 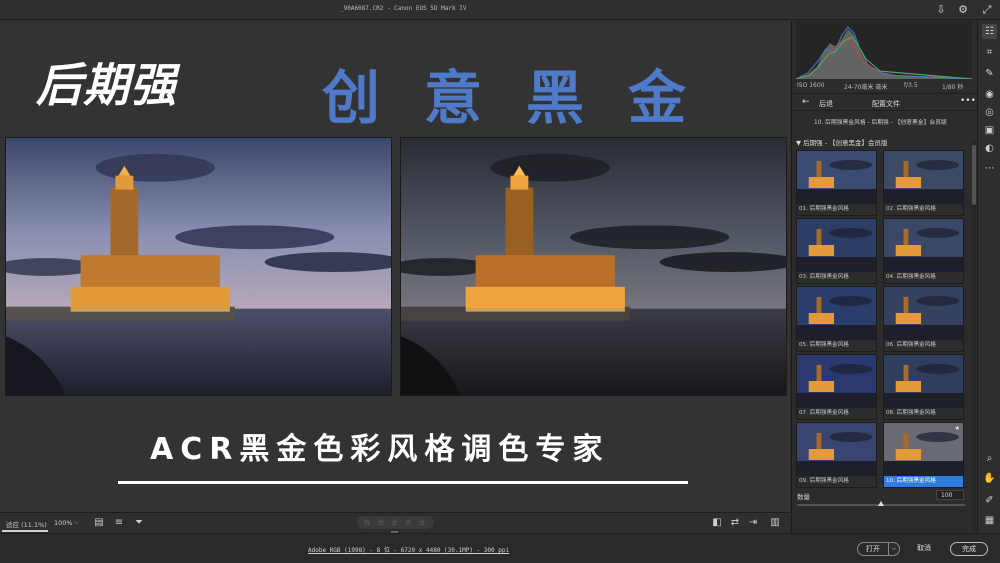 I want to click on preset-label: 05. 后期强黑金风格, so click(x=836, y=345).